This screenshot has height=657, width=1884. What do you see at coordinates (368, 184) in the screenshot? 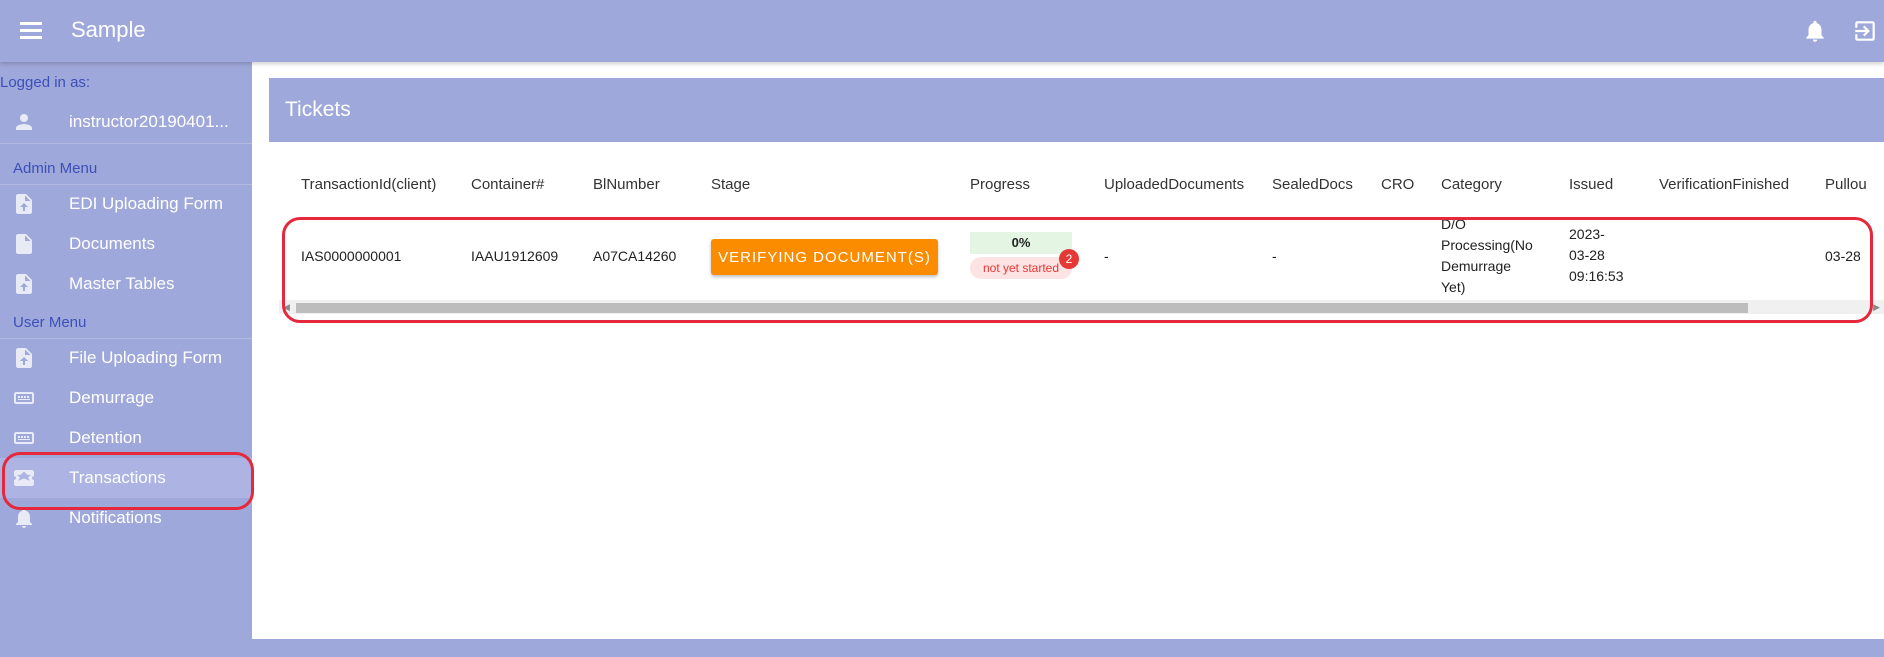
I see `column-header: TransactionId(client)` at bounding box center [368, 184].